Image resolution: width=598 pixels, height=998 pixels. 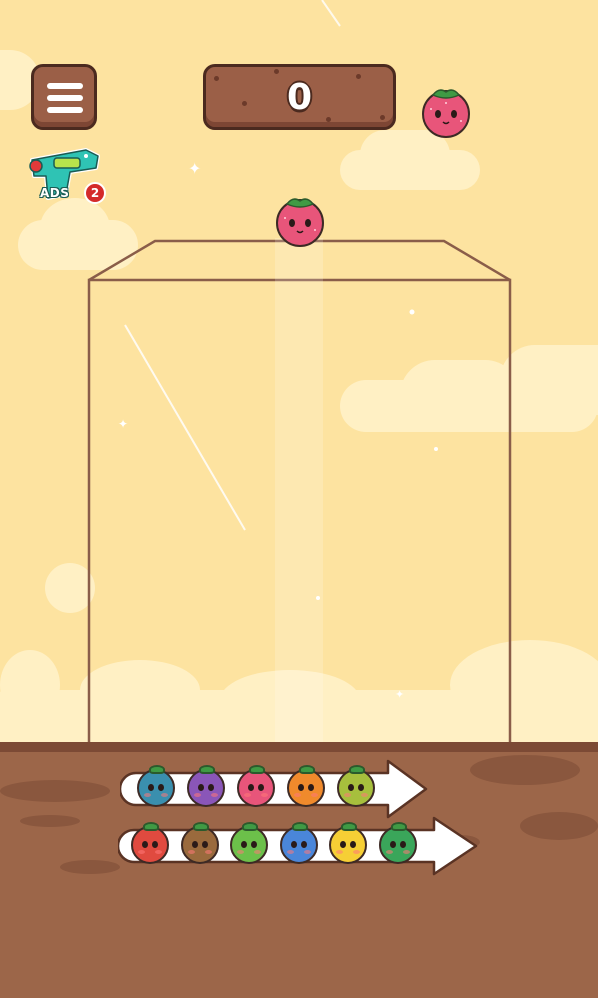 What do you see at coordinates (156, 786) in the screenshot?
I see `fruit-blueberry-eye` at bounding box center [156, 786].